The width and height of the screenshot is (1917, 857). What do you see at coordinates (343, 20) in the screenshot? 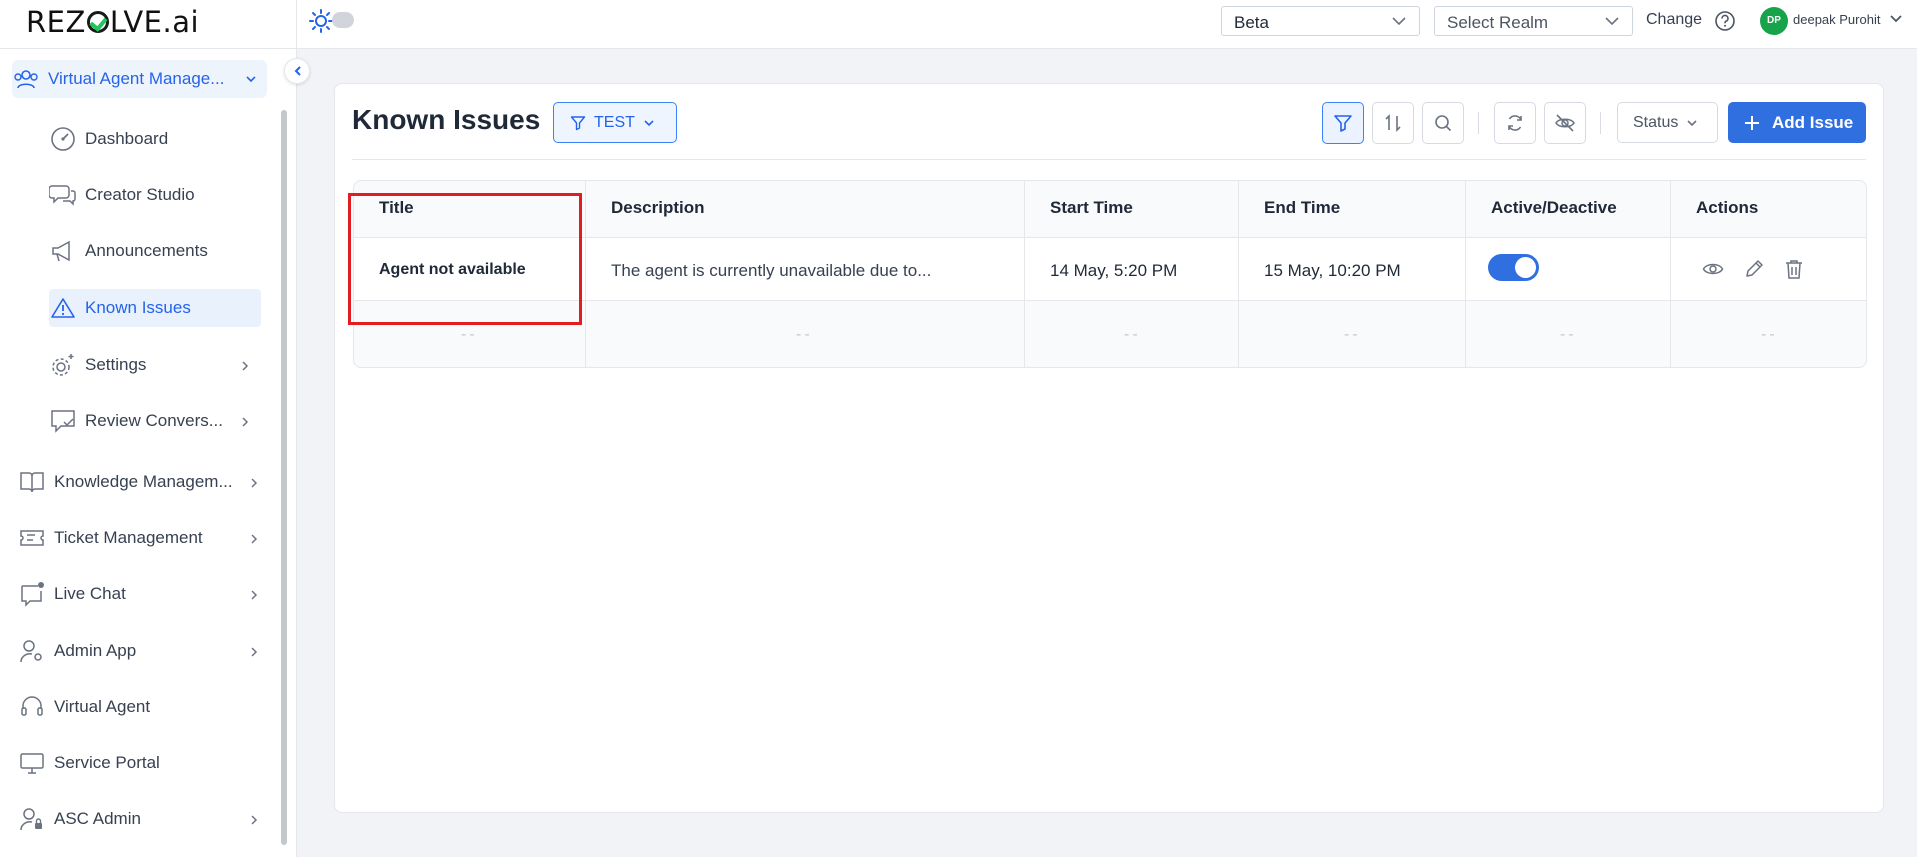
I see `theme-switch-track` at bounding box center [343, 20].